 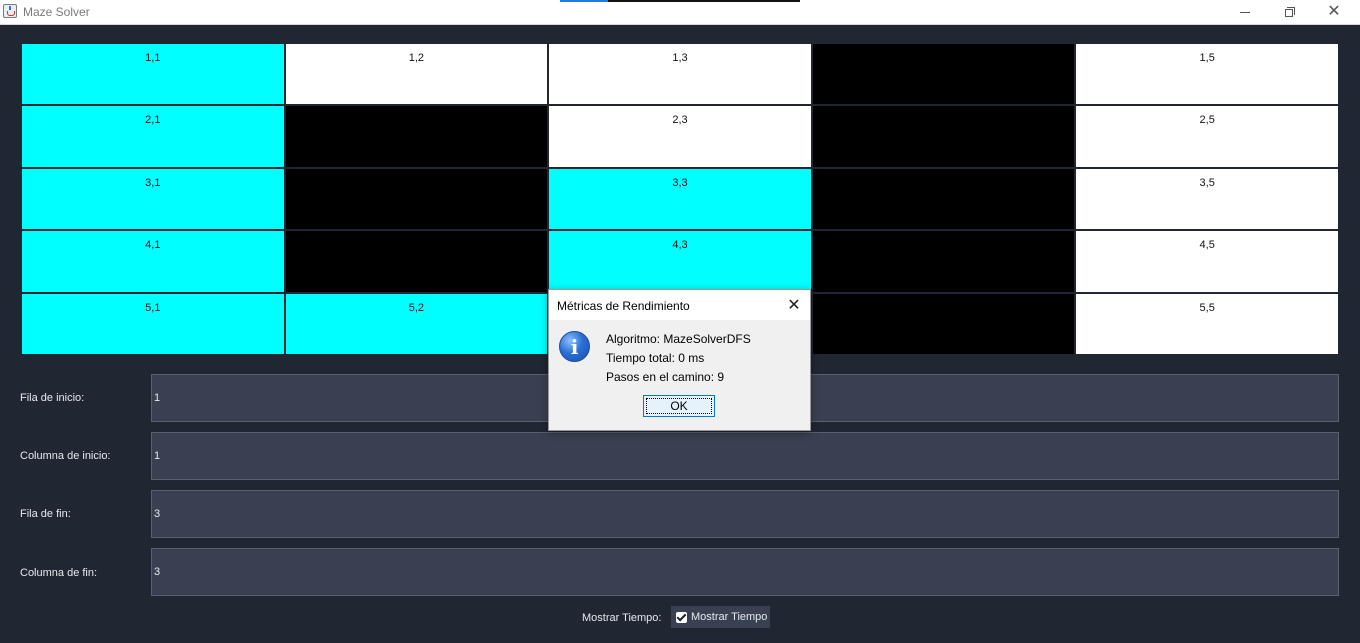 I want to click on metrics-dialog: Métricas de Rendimiento ✕ i Algoritmo, so click(x=679, y=360).